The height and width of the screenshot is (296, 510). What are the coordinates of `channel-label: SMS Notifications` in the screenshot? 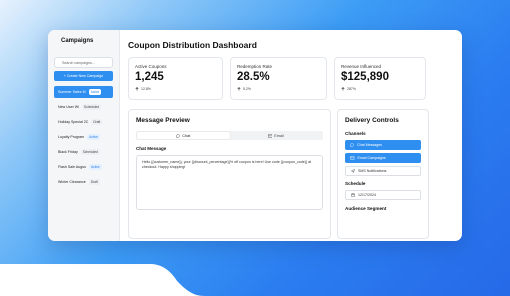 It's located at (372, 171).